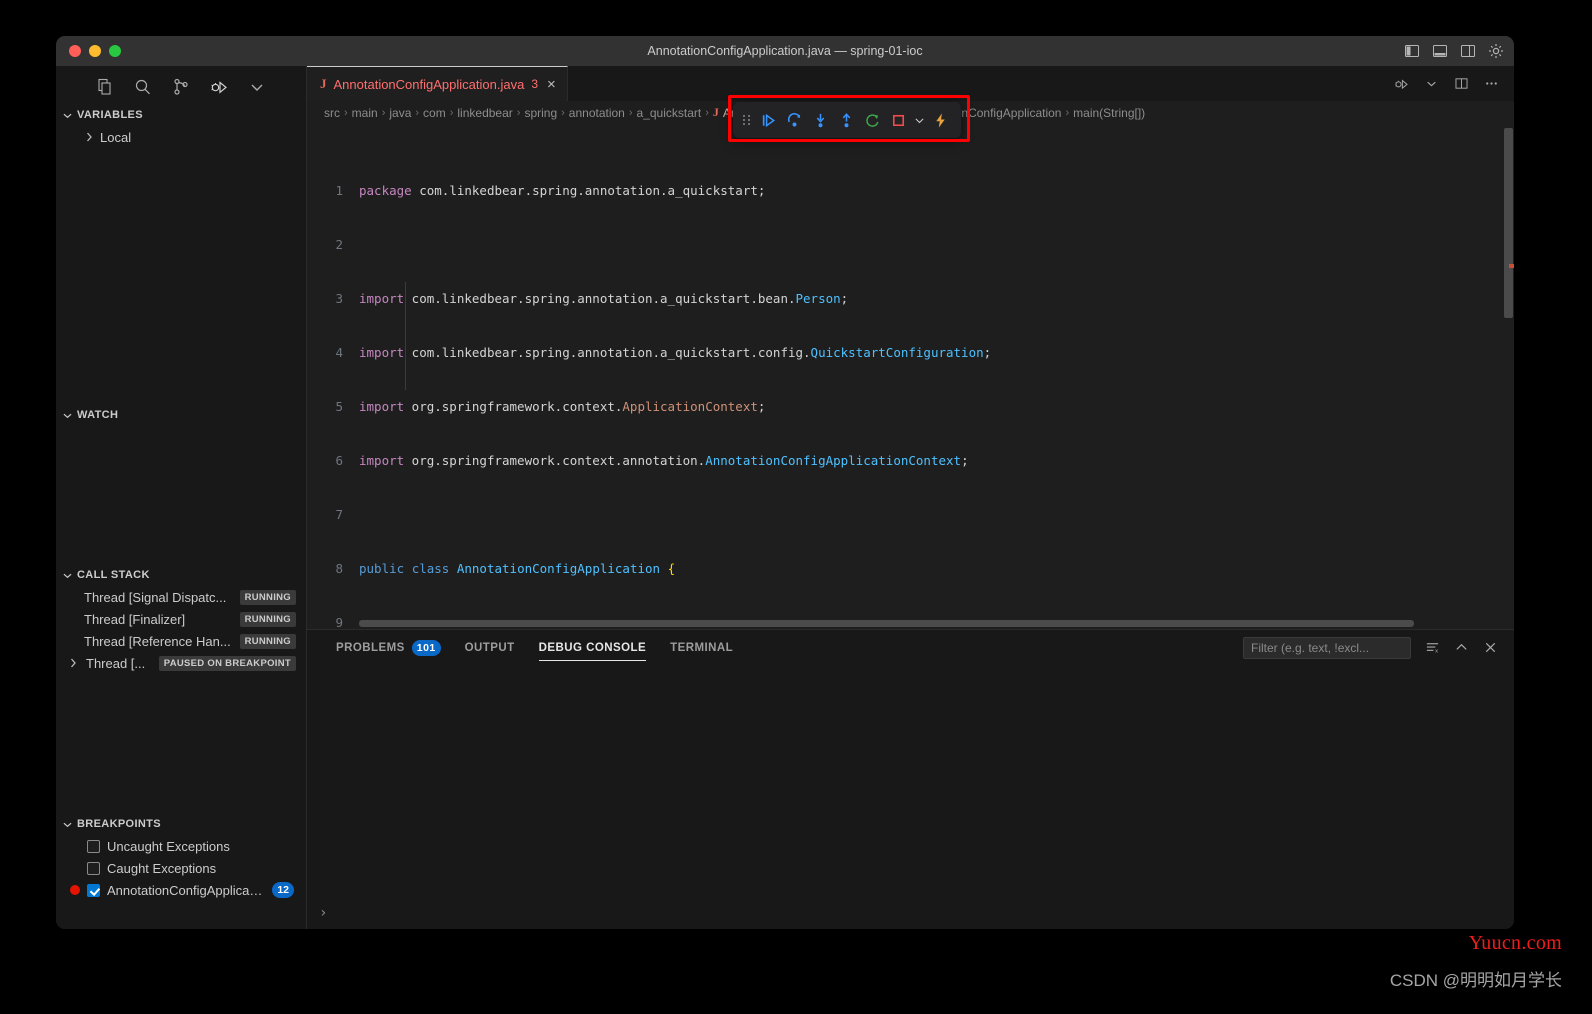  I want to click on minimize-window-button, so click(95, 51).